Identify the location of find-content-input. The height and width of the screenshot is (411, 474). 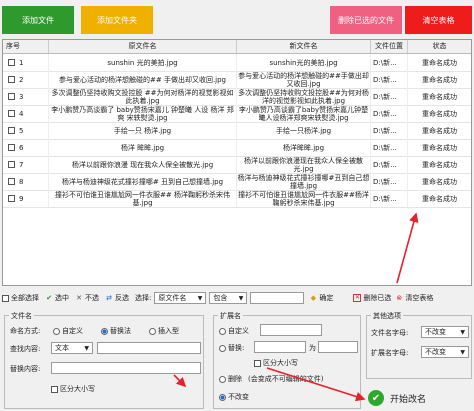
(149, 348).